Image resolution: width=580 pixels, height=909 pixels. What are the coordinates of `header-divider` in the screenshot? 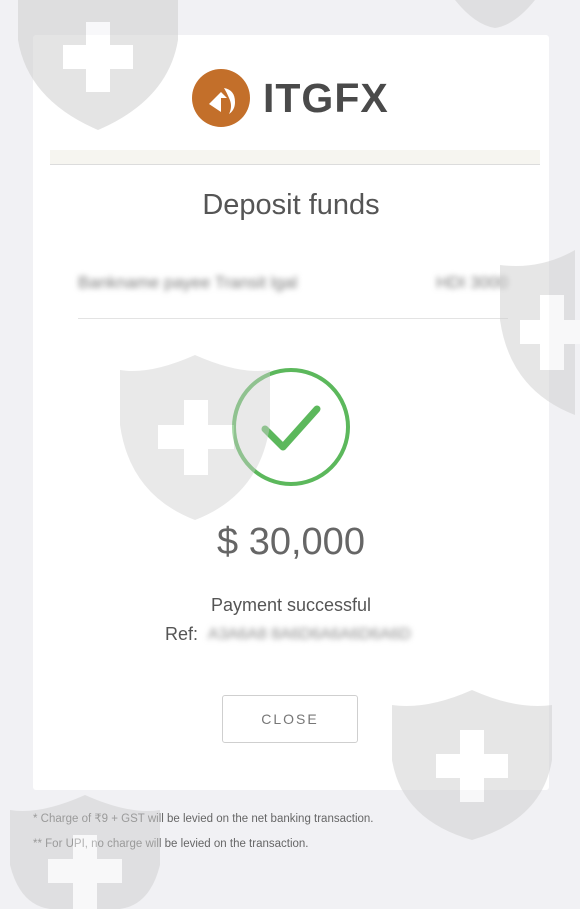 It's located at (295, 157).